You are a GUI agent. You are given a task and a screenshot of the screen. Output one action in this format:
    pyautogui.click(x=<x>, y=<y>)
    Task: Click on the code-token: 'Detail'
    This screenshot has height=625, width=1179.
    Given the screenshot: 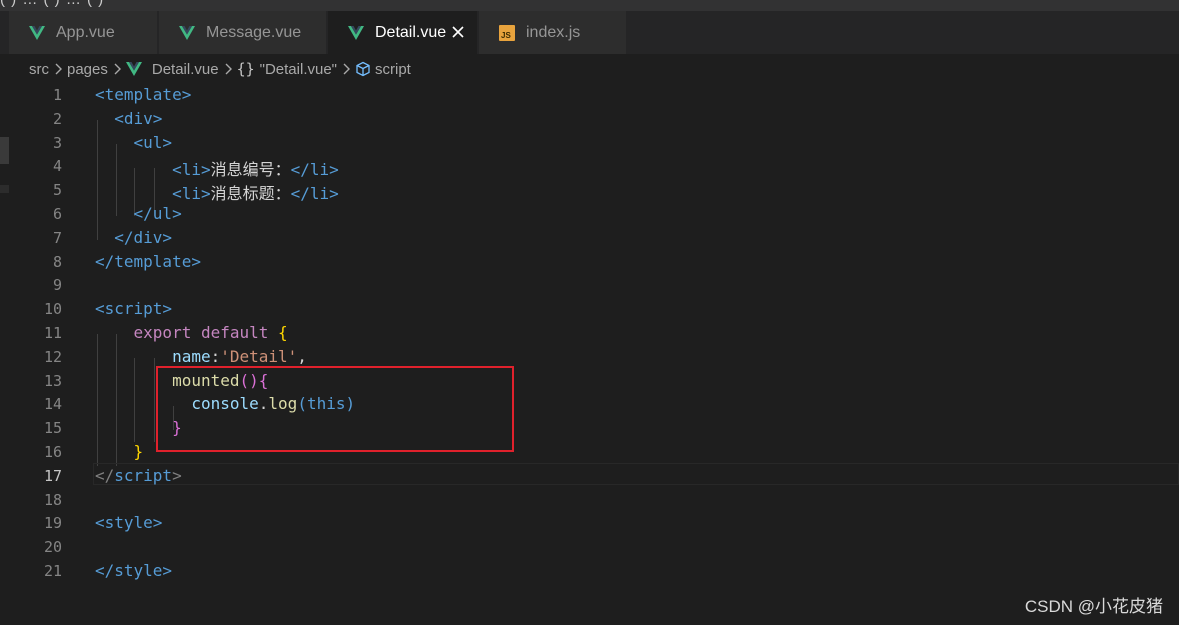 What is the action you would take?
    pyautogui.click(x=259, y=356)
    